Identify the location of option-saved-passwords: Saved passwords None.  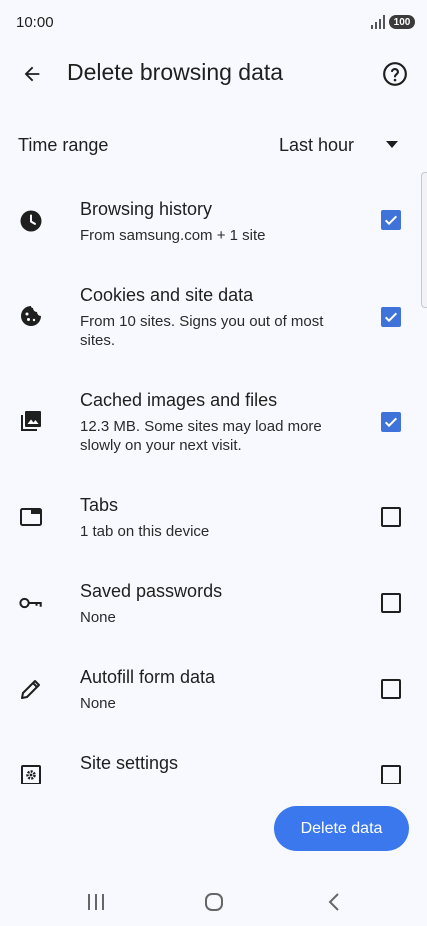
(210, 613).